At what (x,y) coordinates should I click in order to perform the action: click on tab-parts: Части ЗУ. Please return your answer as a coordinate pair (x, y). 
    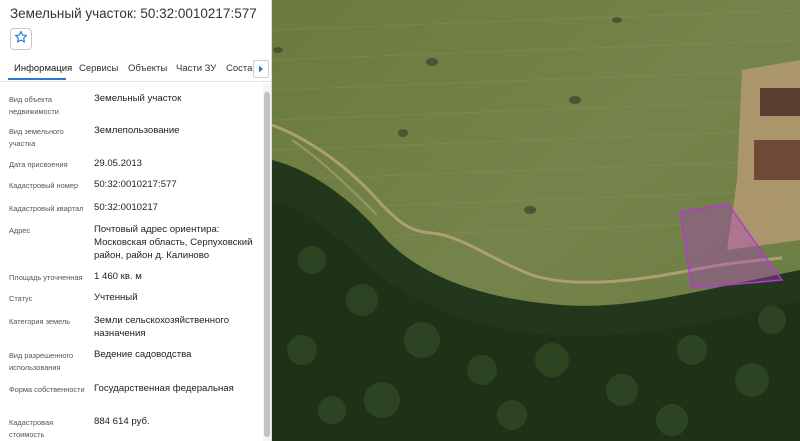
    Looking at the image, I should click on (196, 68).